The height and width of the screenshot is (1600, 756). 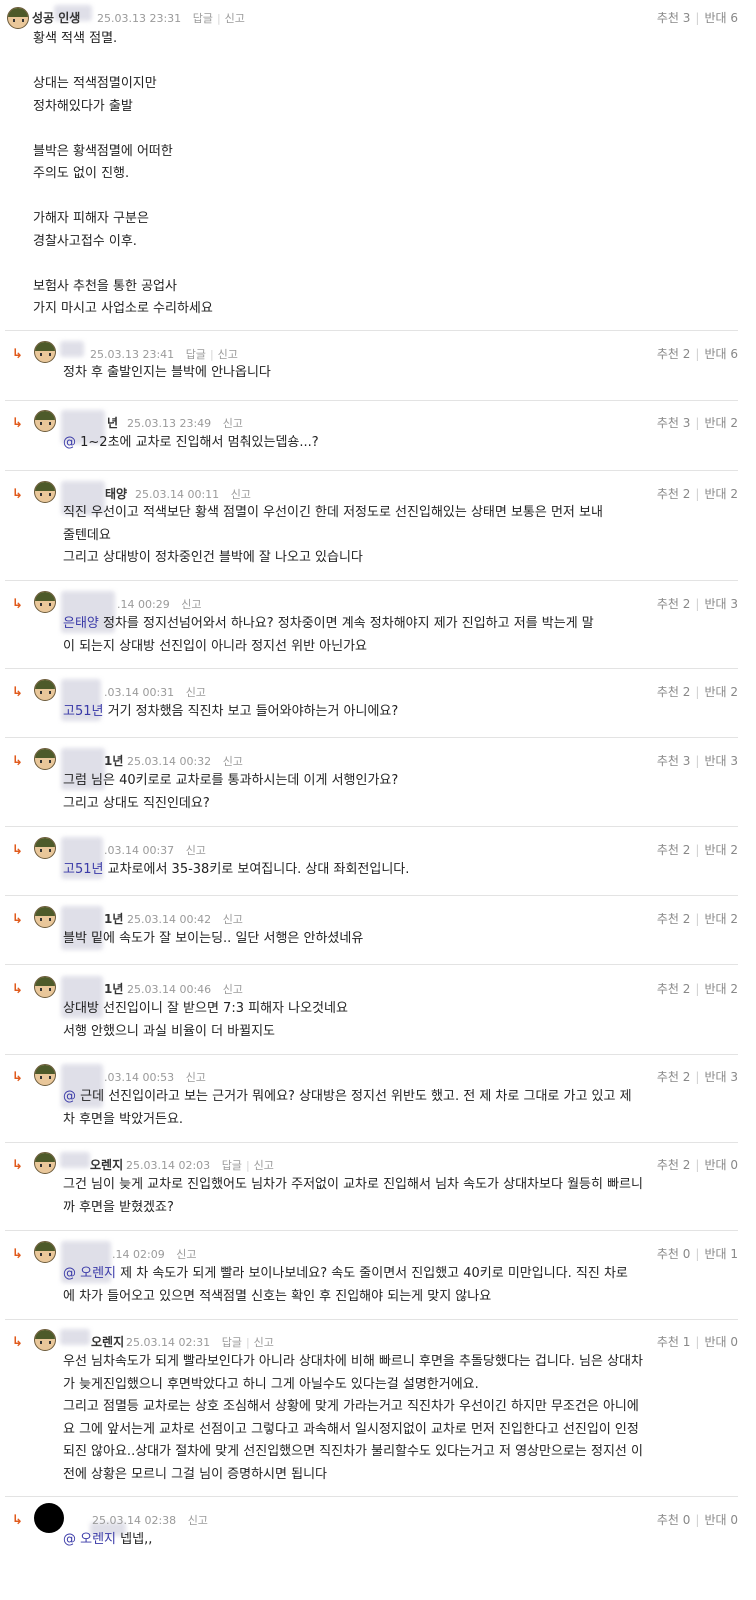 What do you see at coordinates (674, 1342) in the screenshot?
I see `upvote-button: 추천 1` at bounding box center [674, 1342].